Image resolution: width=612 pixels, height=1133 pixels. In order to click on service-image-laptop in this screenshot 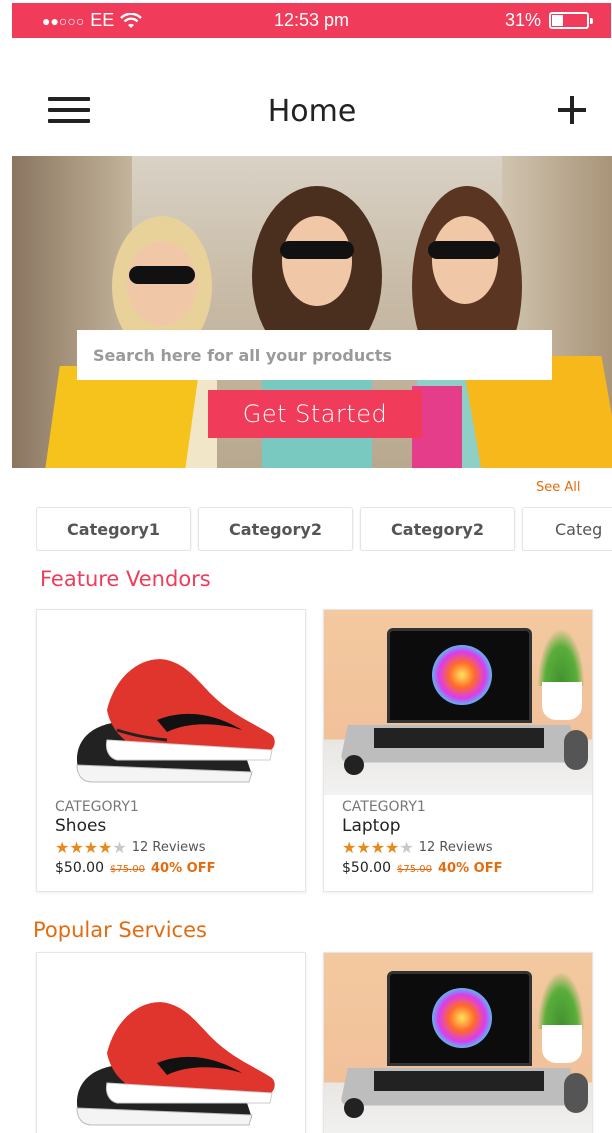, I will do `click(458, 1043)`.